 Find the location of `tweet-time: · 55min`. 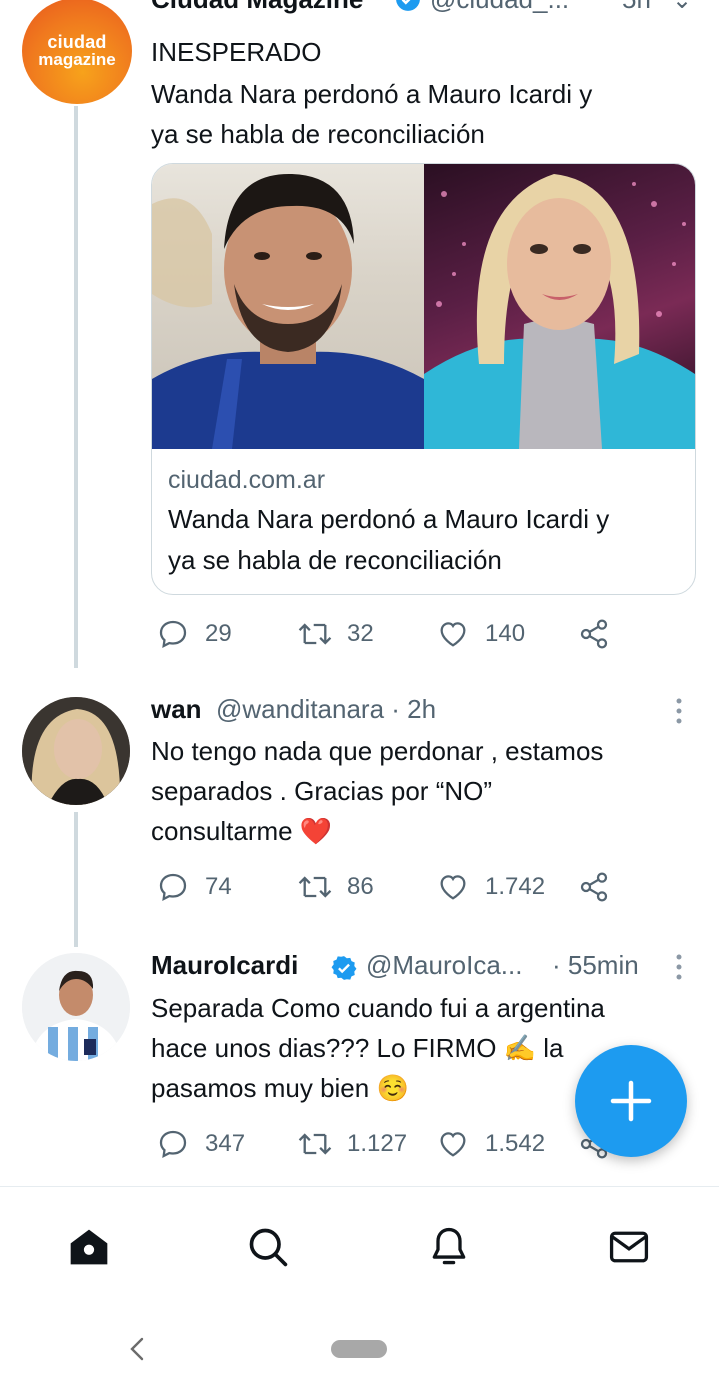

tweet-time: · 55min is located at coordinates (595, 965).